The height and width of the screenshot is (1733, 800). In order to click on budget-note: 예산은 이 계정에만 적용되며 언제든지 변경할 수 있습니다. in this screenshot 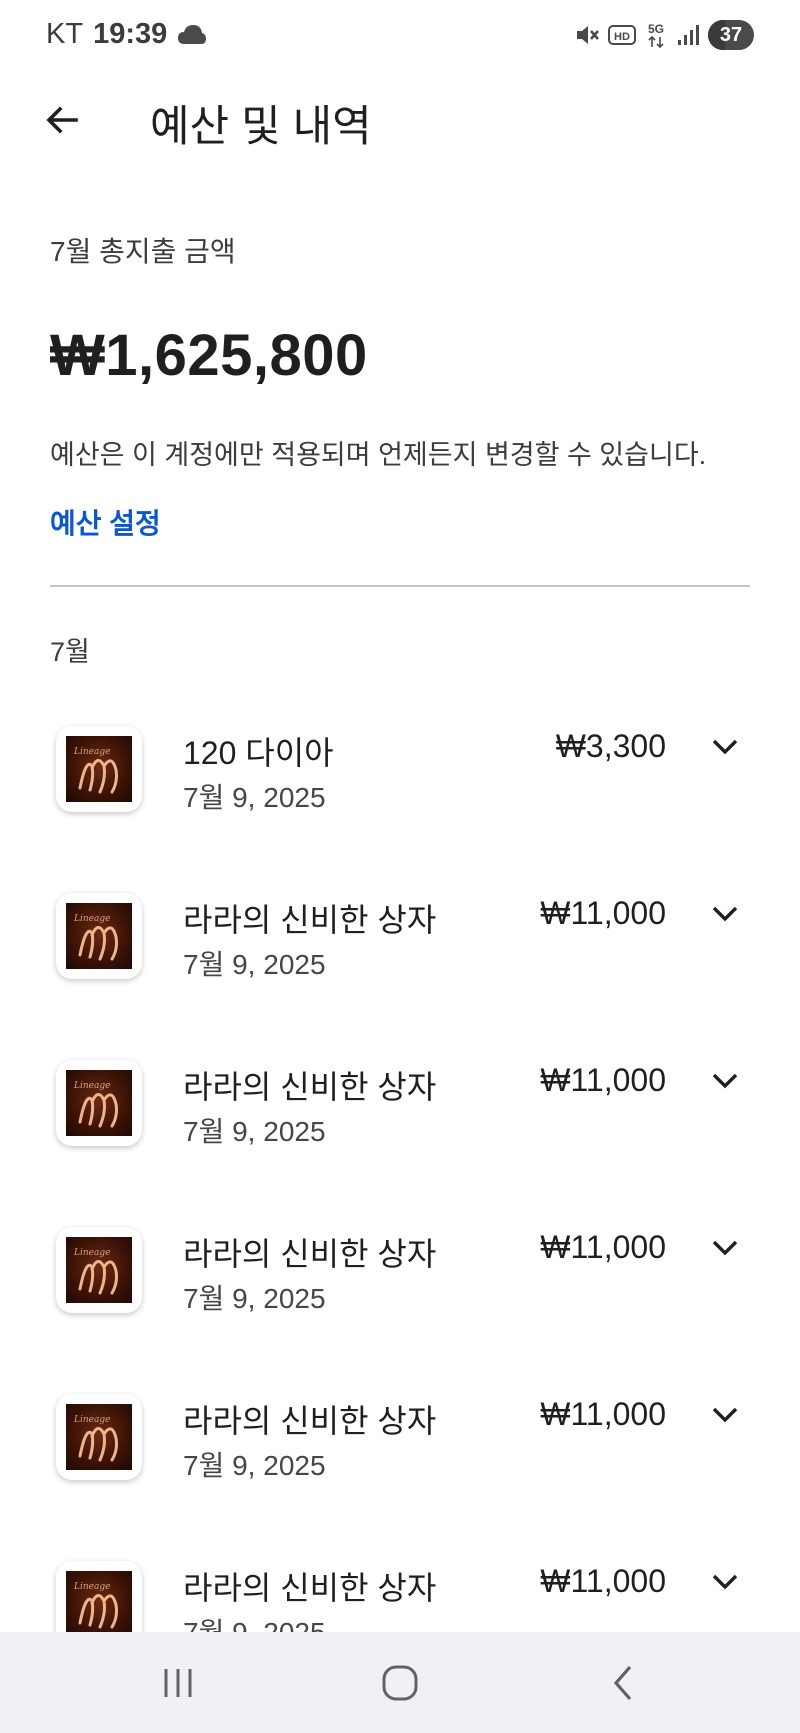, I will do `click(378, 455)`.